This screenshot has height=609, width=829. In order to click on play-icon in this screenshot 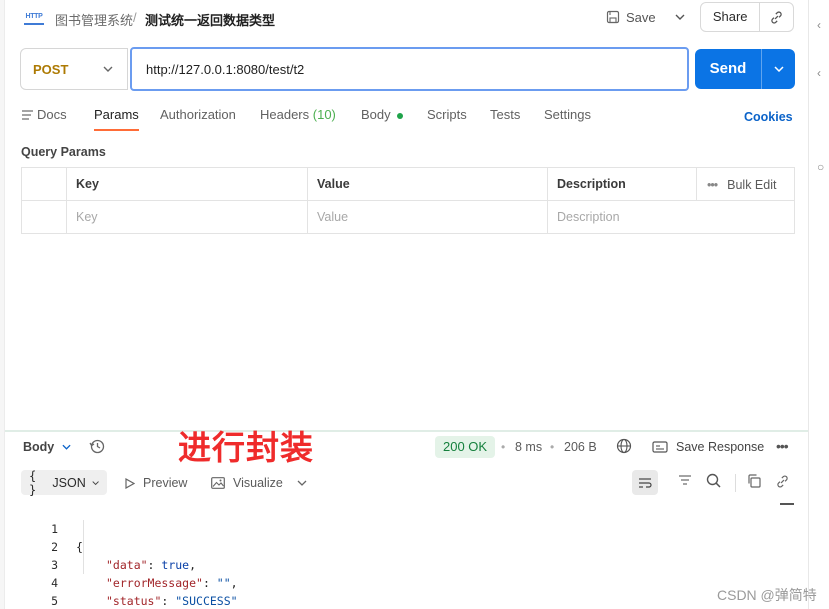, I will do `click(130, 483)`.